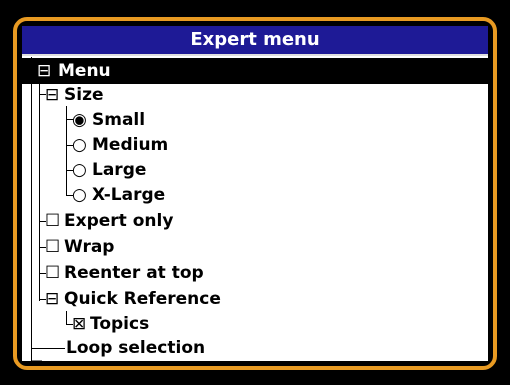 This screenshot has width=510, height=385. I want to click on tree-item-menu: ⊟ Menu, so click(255, 71).